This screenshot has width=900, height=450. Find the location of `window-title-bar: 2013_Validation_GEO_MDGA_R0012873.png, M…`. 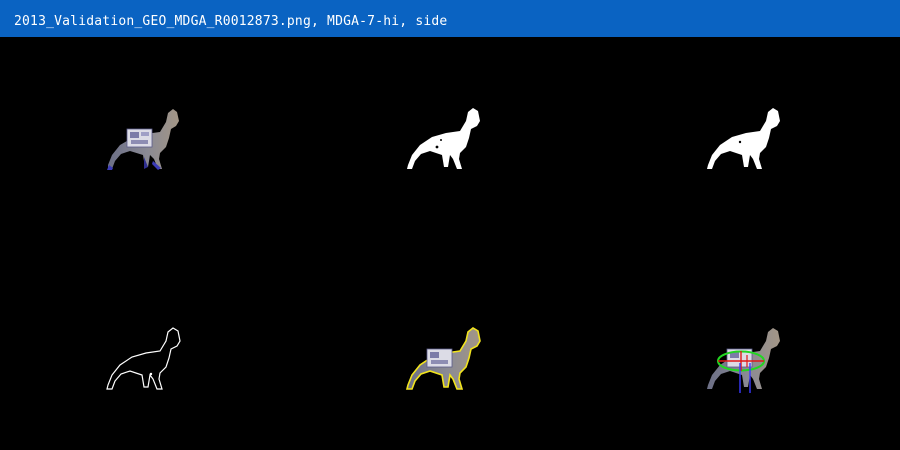

window-title-bar: 2013_Validation_GEO_MDGA_R0012873.png, M… is located at coordinates (450, 18).